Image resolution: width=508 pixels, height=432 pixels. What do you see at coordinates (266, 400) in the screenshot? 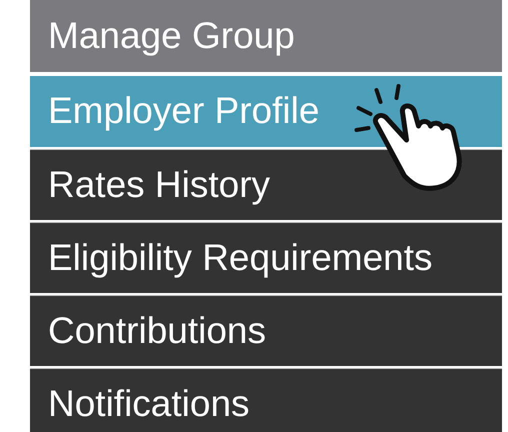
I see `menu-item: Notifications` at bounding box center [266, 400].